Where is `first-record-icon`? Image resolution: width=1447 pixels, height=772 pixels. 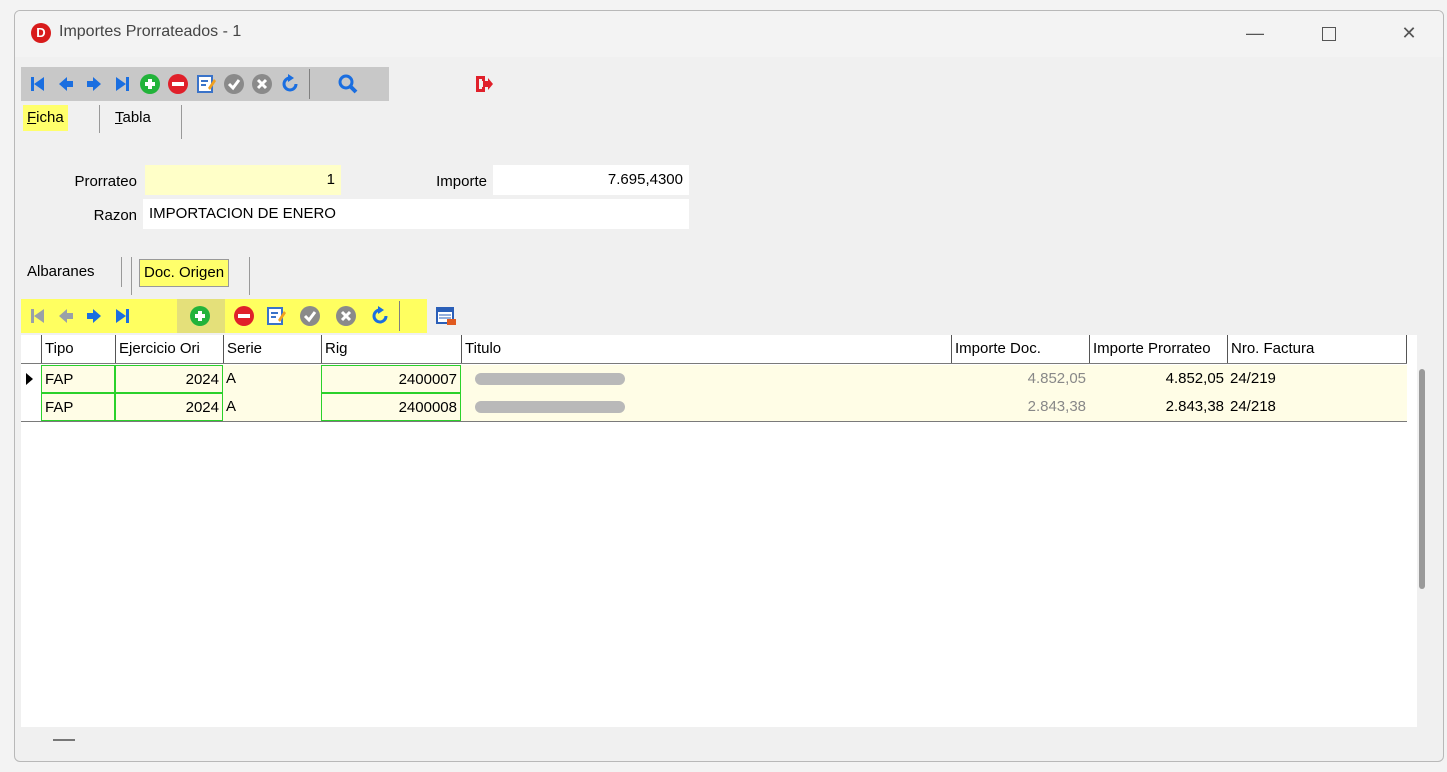
first-record-icon is located at coordinates (37, 316).